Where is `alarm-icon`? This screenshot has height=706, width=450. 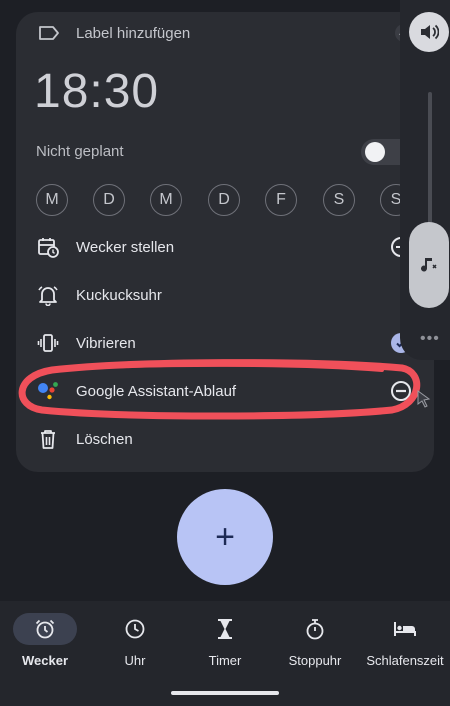 alarm-icon is located at coordinates (45, 629).